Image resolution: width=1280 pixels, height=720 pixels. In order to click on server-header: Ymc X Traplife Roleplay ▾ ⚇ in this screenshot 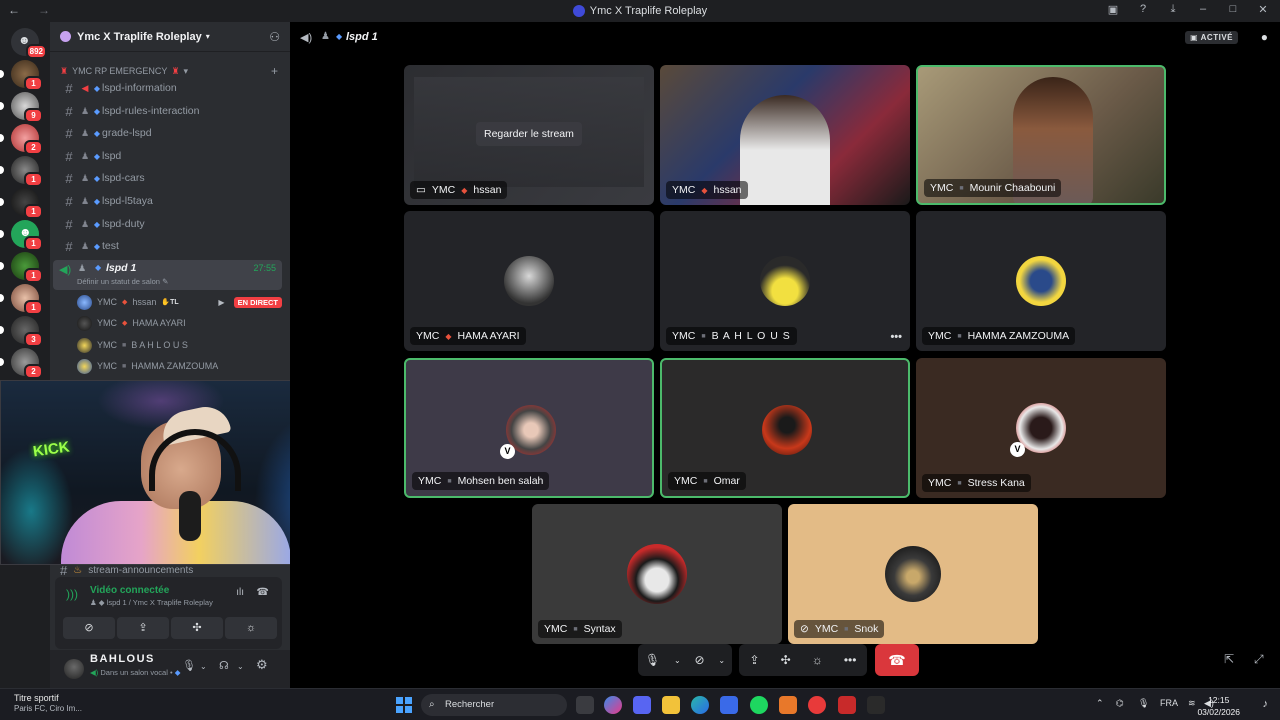, I will do `click(170, 37)`.